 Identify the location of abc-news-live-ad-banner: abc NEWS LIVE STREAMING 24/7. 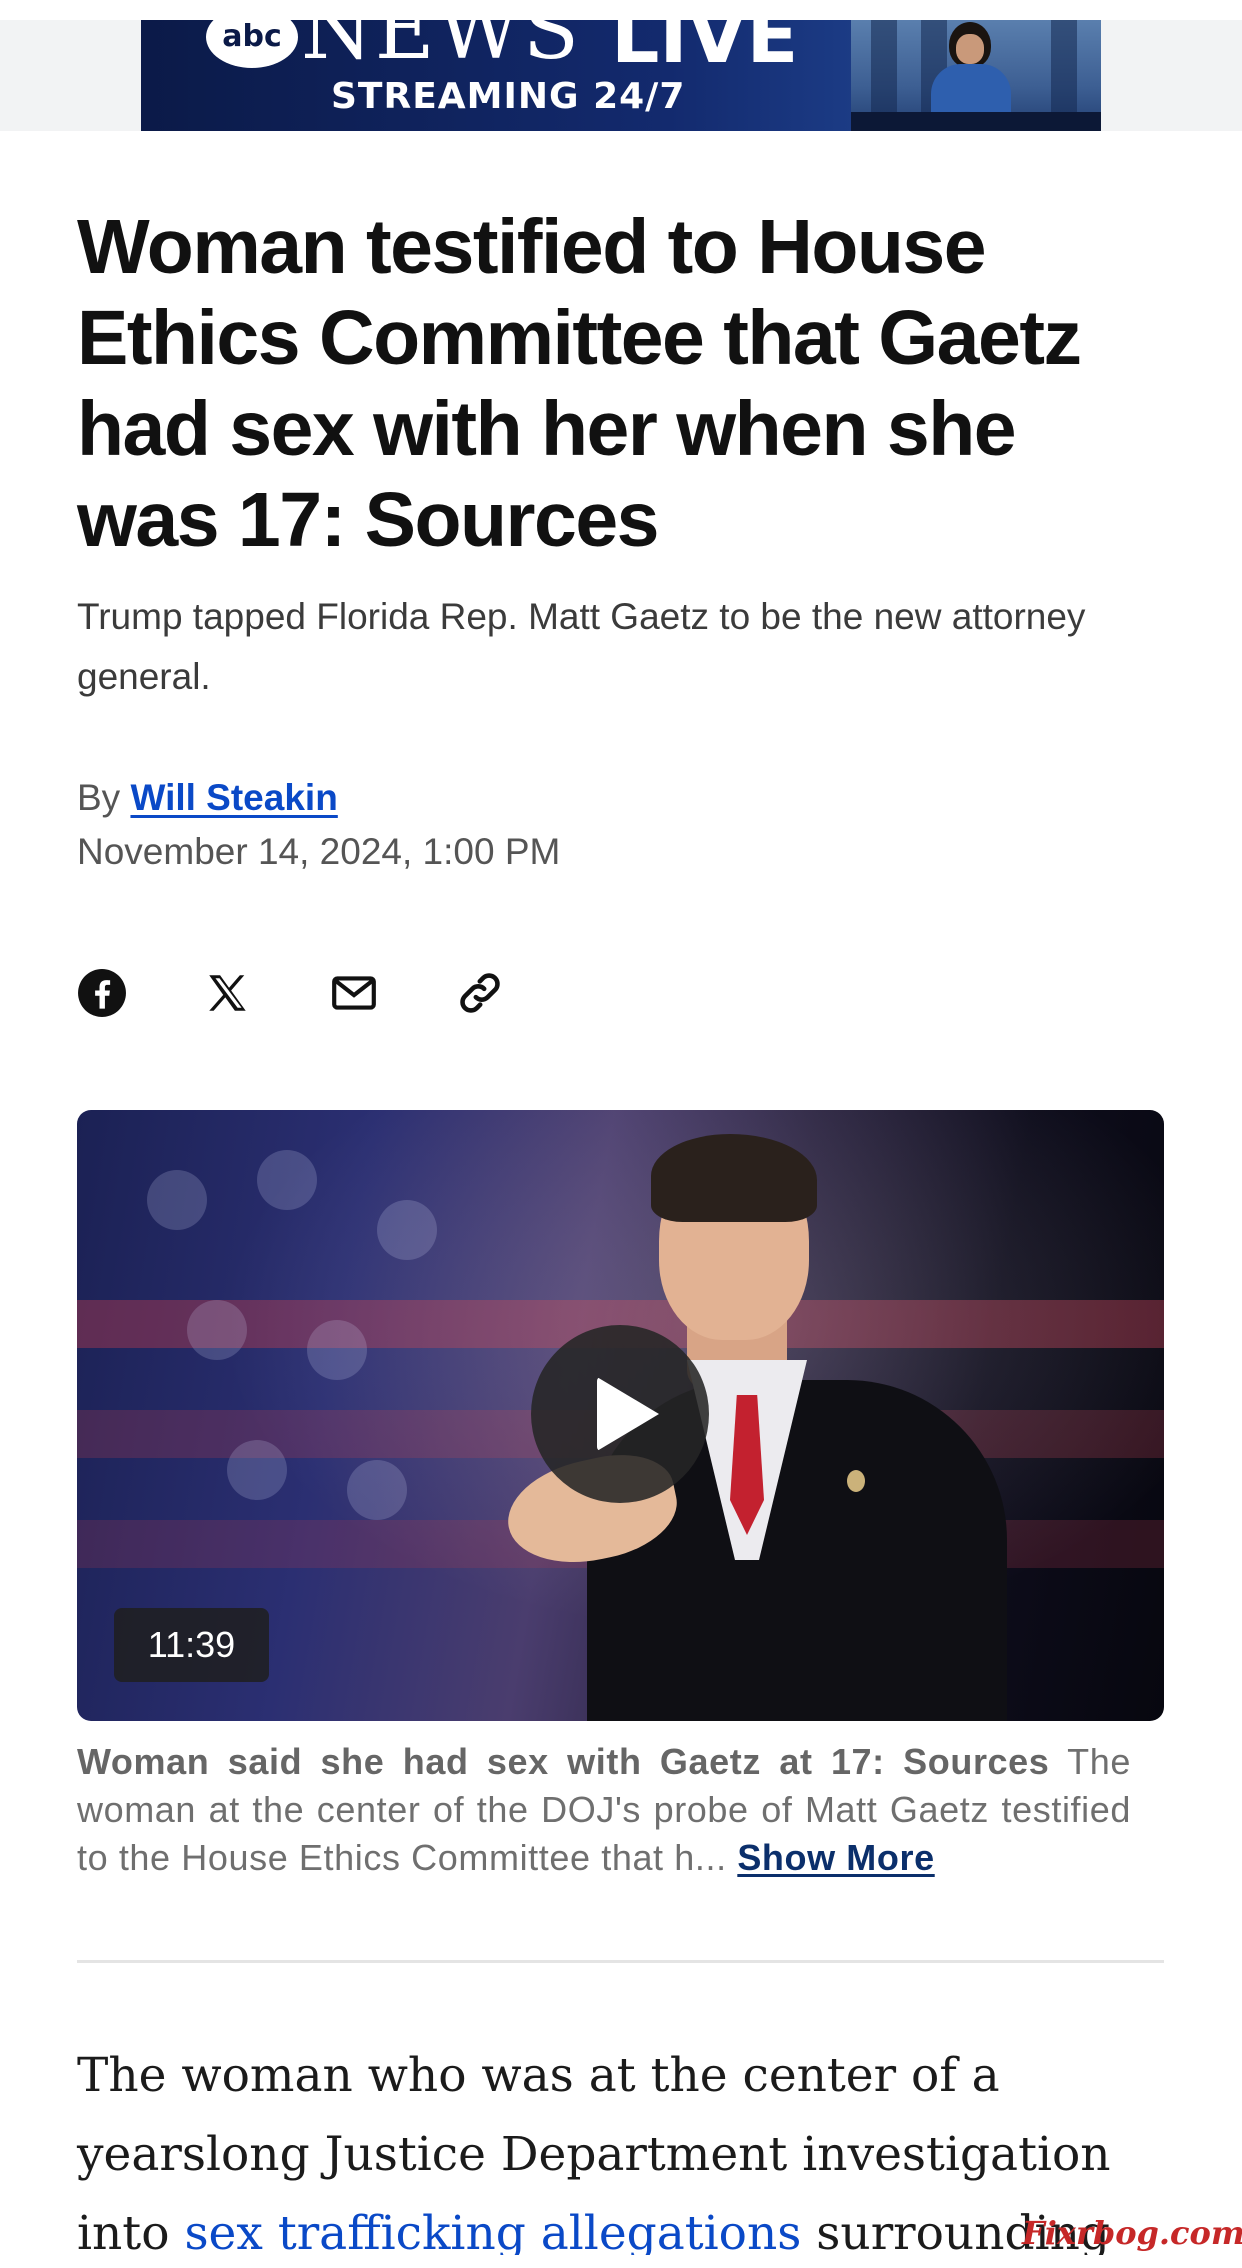
(621, 75).